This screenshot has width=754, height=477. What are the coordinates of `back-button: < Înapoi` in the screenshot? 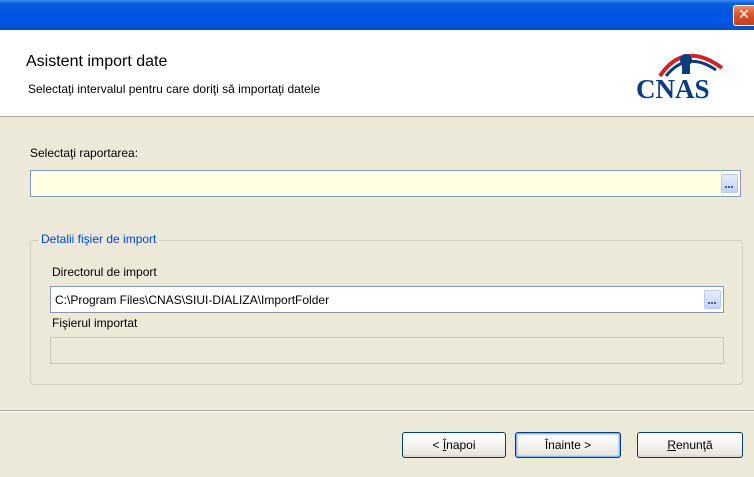 It's located at (454, 445).